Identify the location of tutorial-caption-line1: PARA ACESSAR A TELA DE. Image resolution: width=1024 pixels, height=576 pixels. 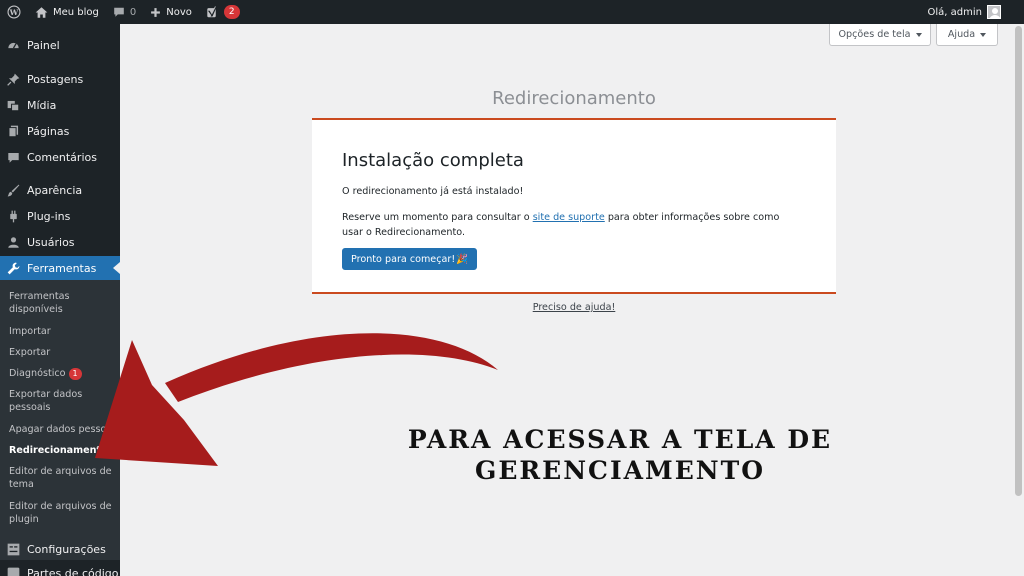
(620, 439).